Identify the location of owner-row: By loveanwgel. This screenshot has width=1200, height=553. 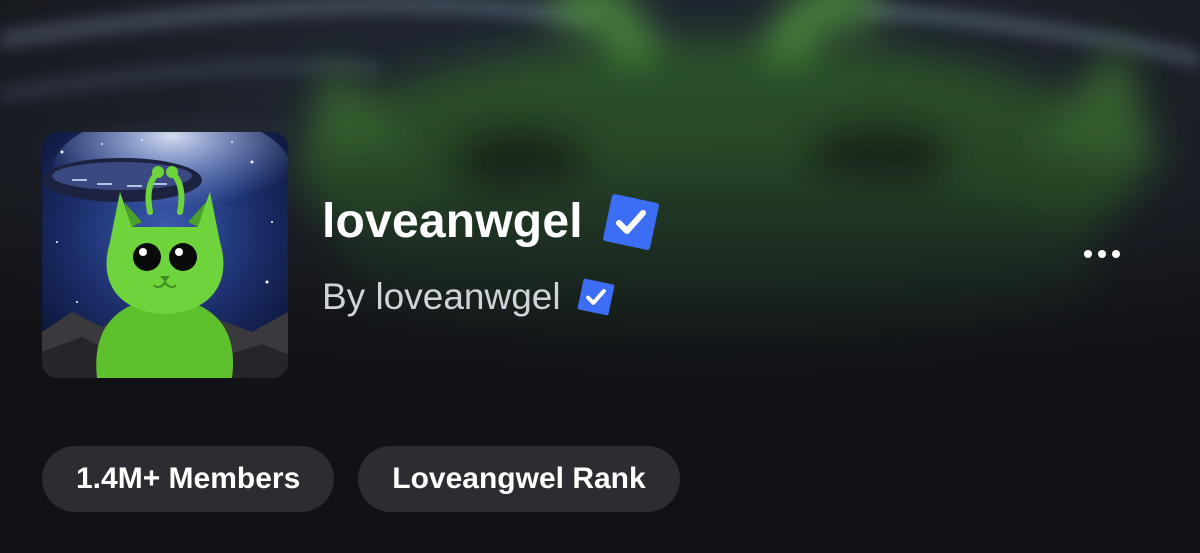
(469, 297).